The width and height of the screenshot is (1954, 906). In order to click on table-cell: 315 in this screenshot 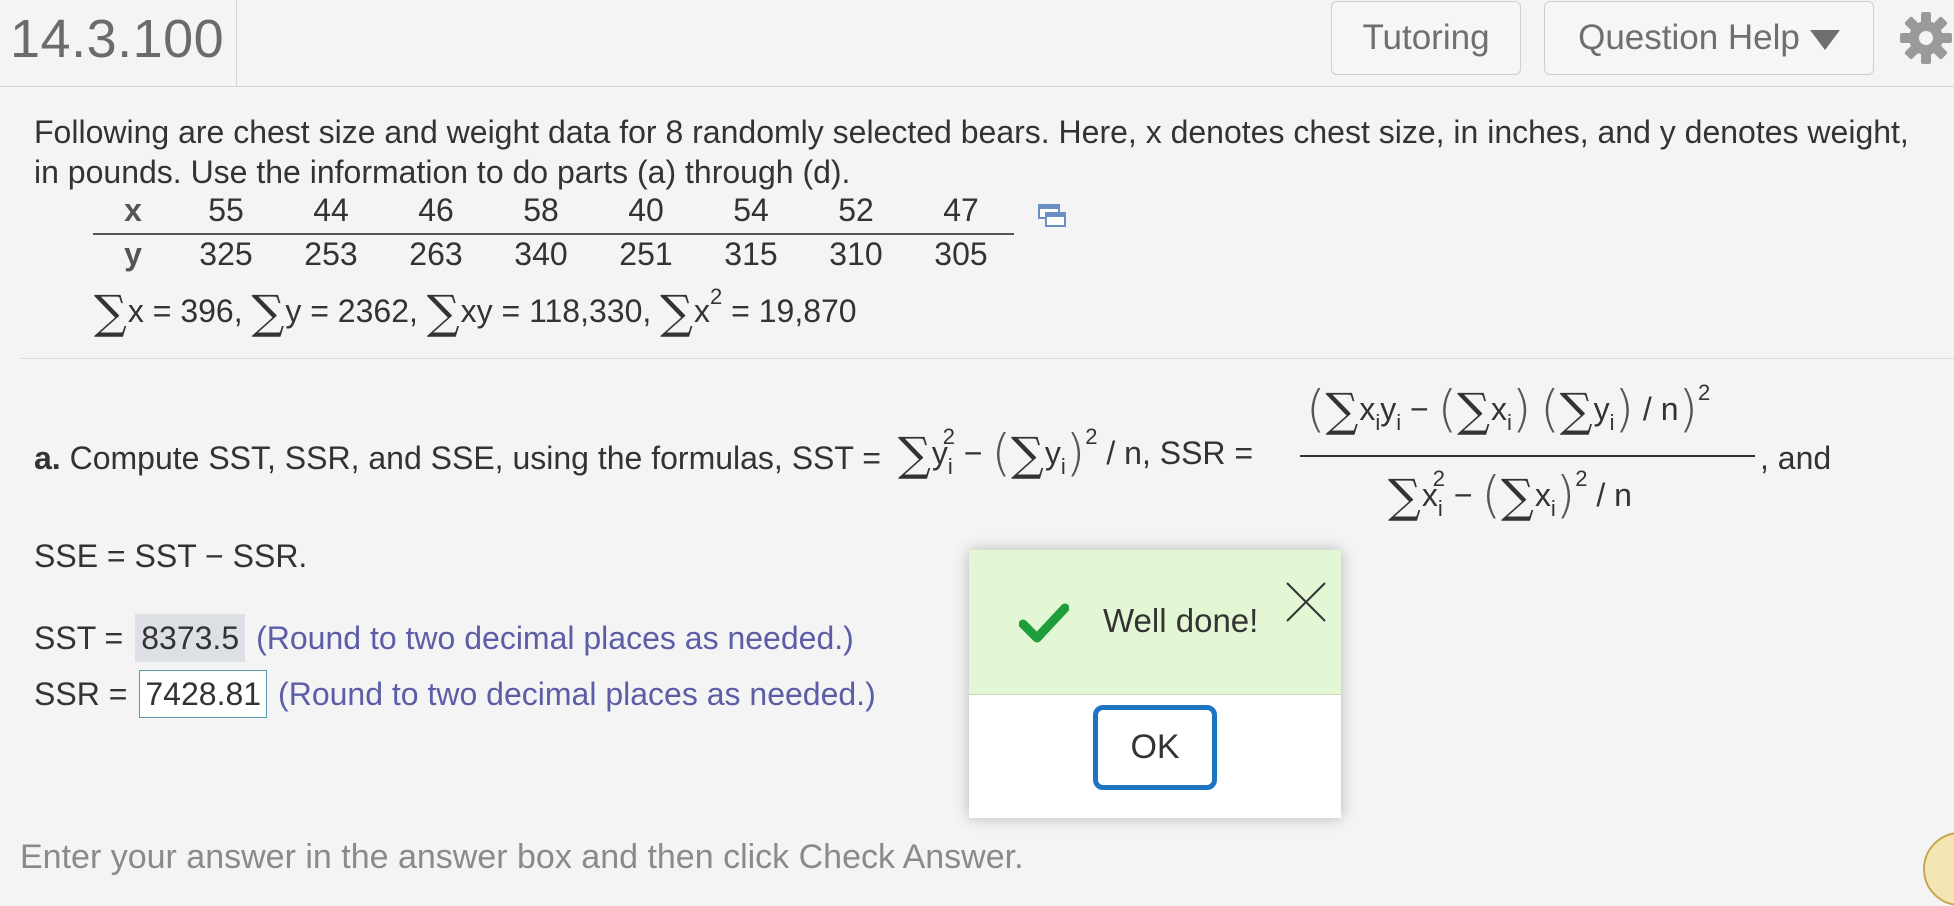, I will do `click(751, 254)`.